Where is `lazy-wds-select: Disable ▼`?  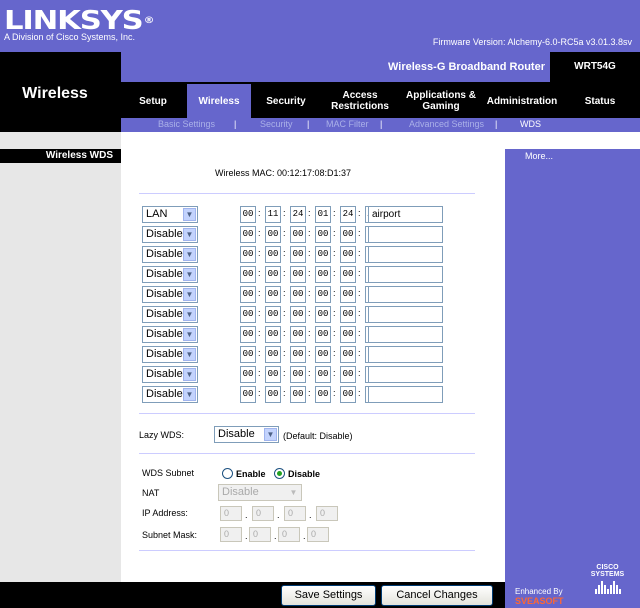 lazy-wds-select: Disable ▼ is located at coordinates (246, 434).